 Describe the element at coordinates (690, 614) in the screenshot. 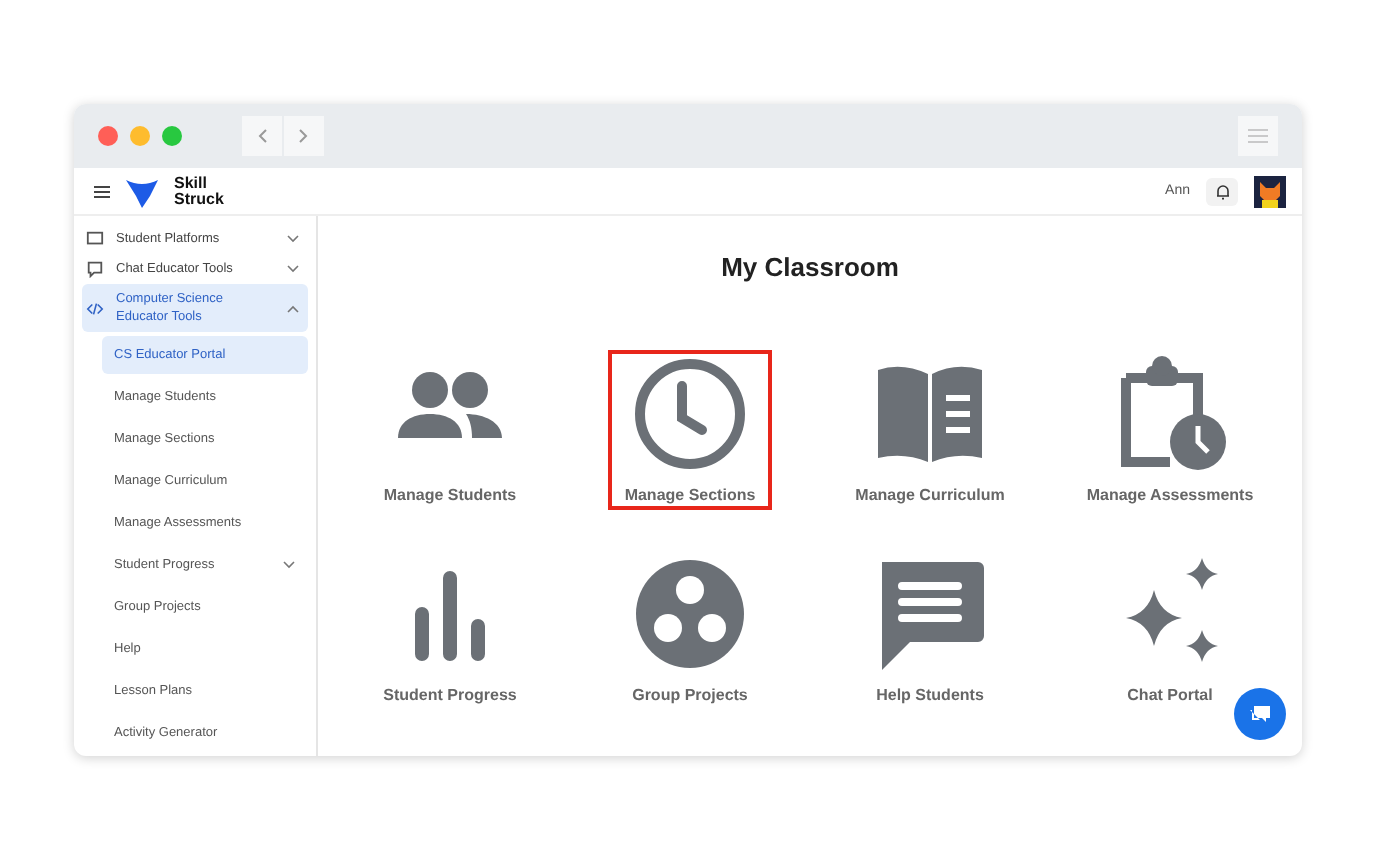

I see `group-circle-icon` at that location.